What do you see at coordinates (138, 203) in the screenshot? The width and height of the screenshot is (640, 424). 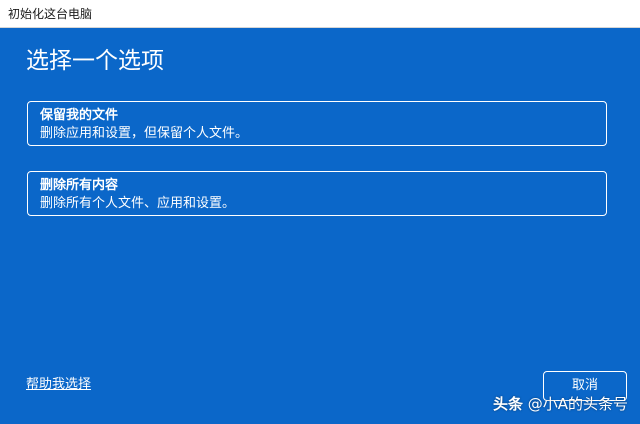 I see `option-description: 删除所有个人文件、应用和设置。` at bounding box center [138, 203].